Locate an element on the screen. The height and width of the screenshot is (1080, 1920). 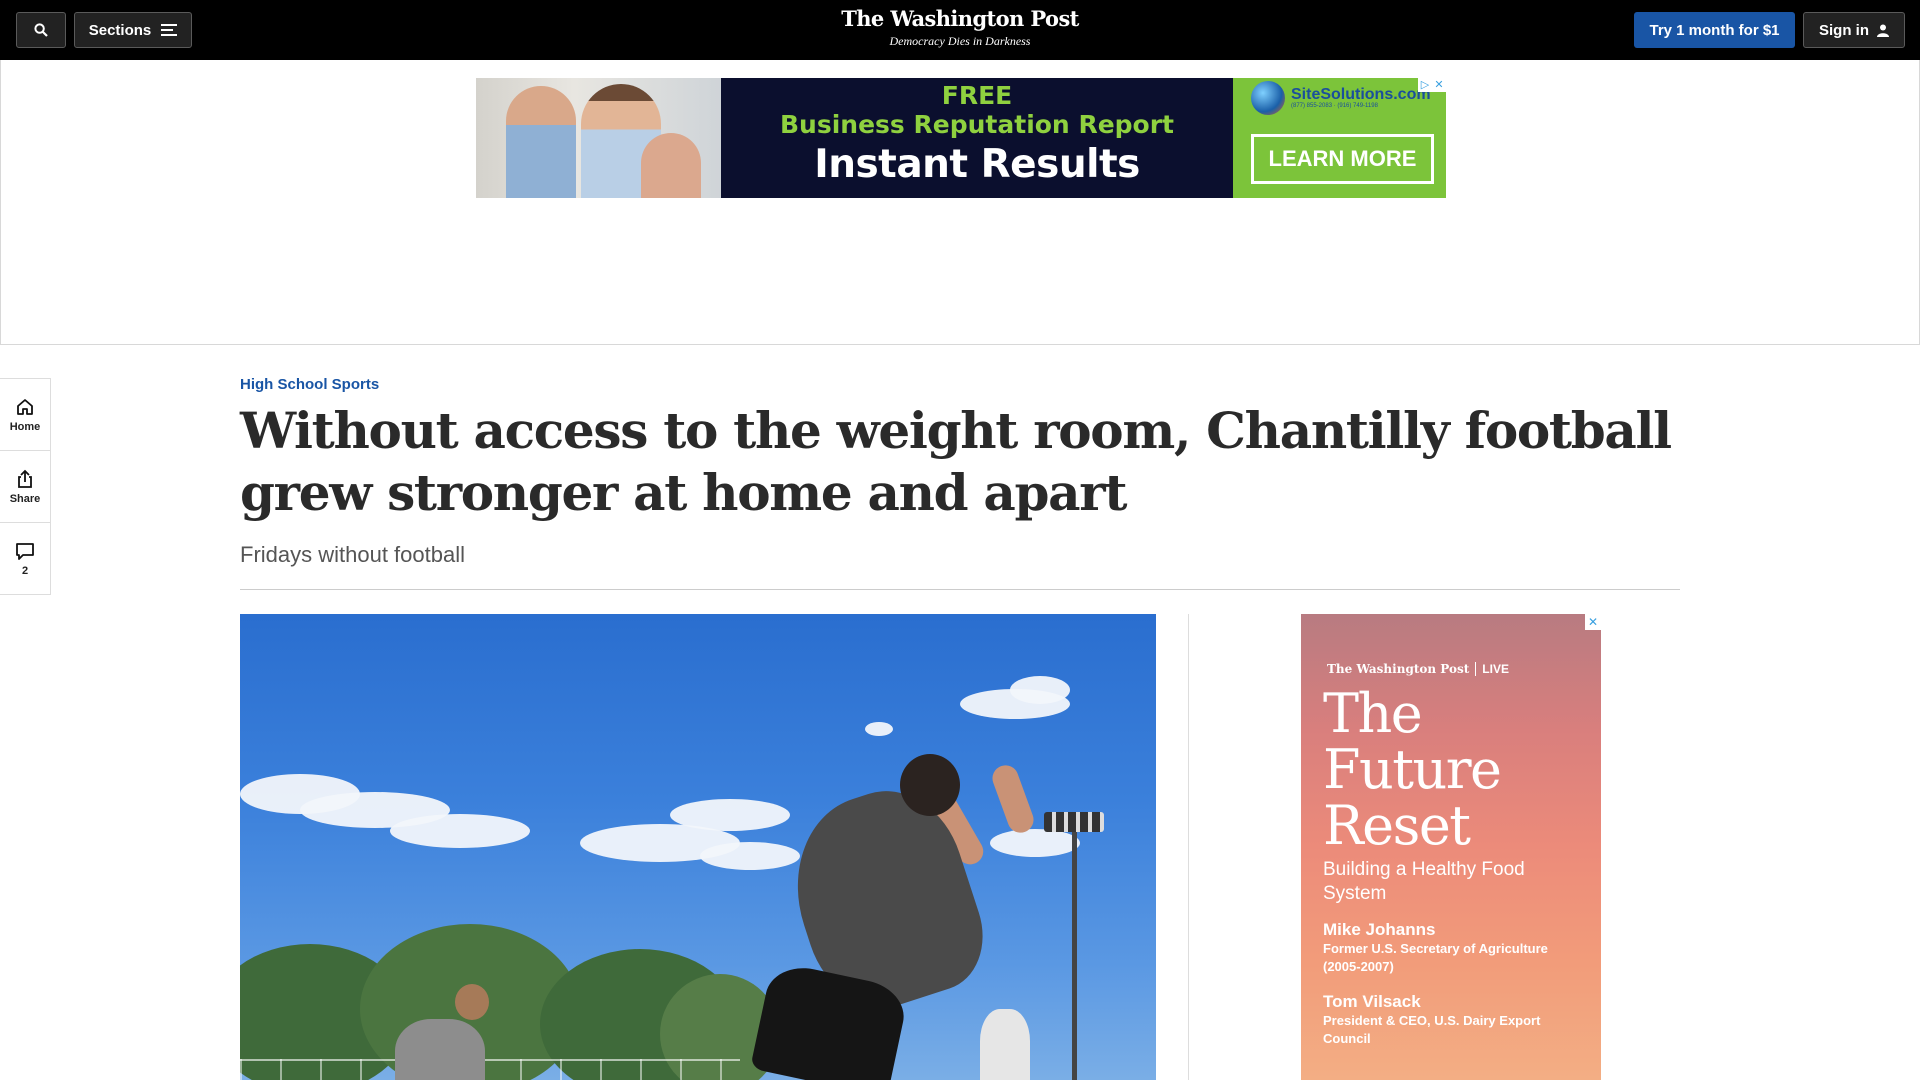
sign-in-label: Sign in is located at coordinates (1844, 30).